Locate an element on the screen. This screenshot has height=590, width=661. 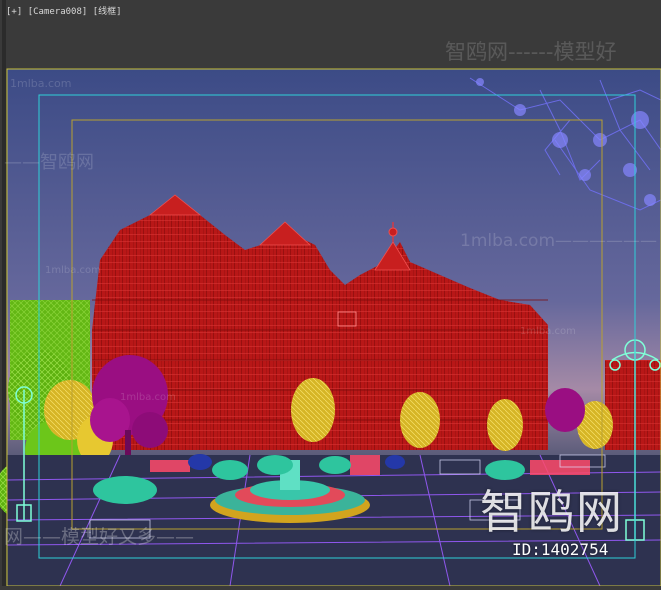
viewport-label: [+] [Camera008] [线框] is located at coordinates (64, 10).